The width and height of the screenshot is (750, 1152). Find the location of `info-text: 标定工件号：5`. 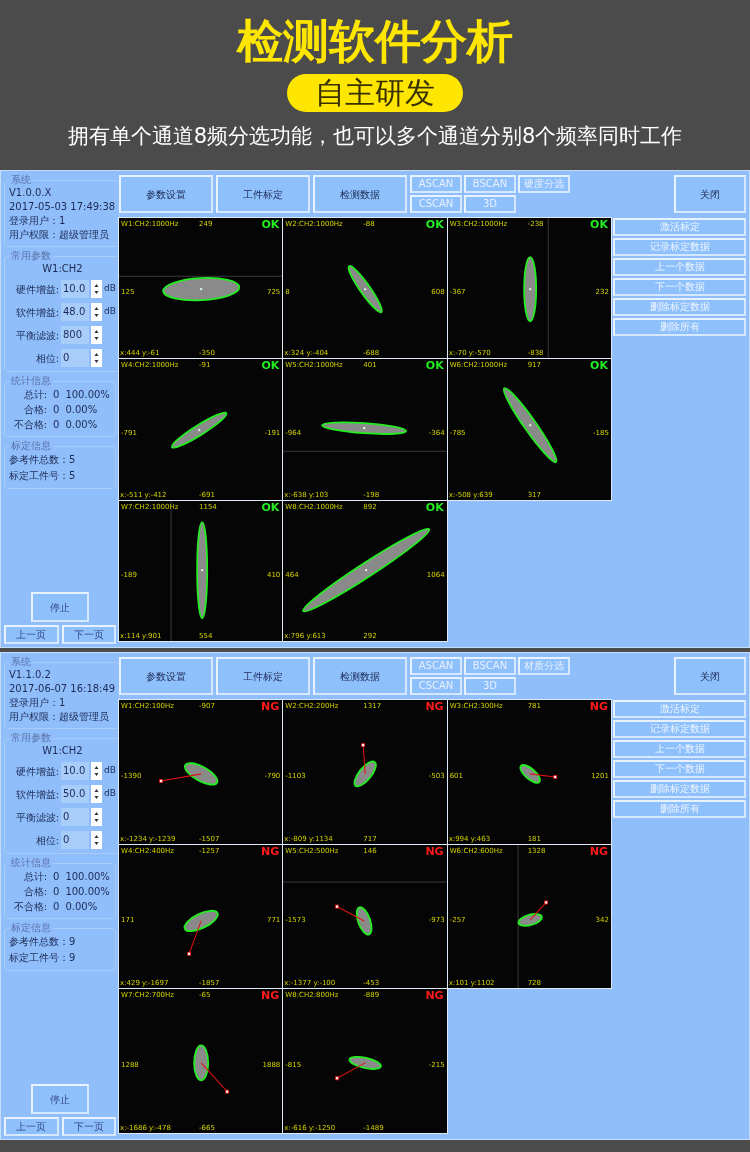

info-text: 标定工件号：5 is located at coordinates (43, 476).